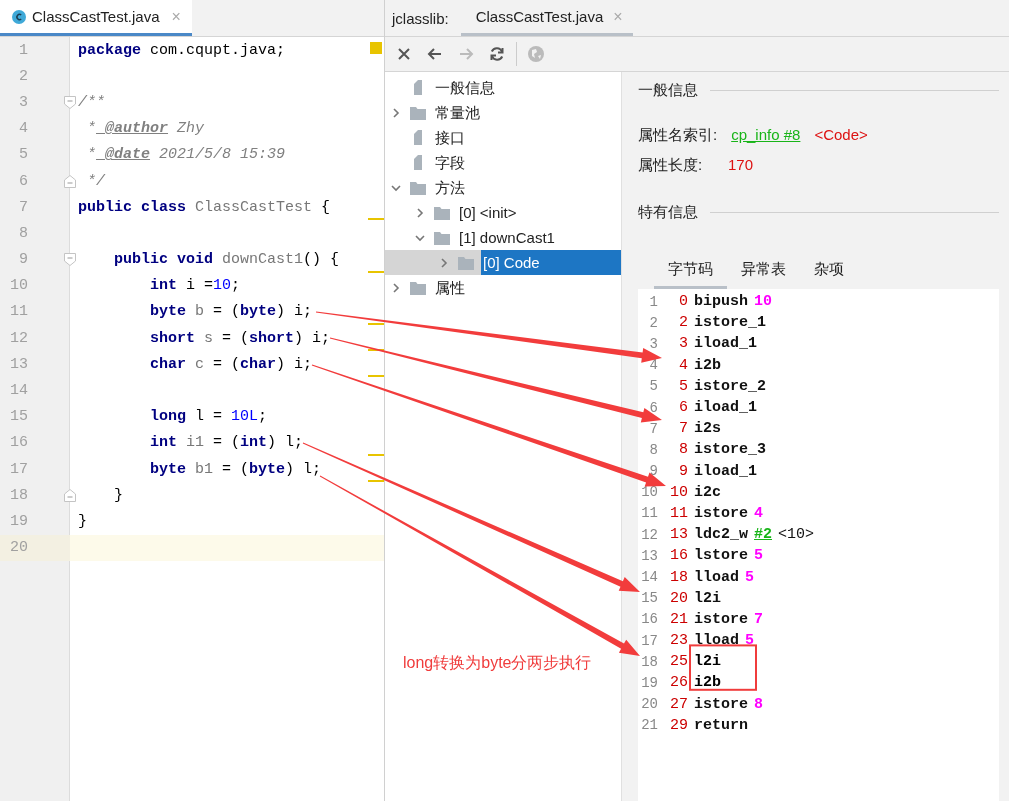 This screenshot has height=801, width=1009. Describe the element at coordinates (730, 386) in the screenshot. I see `instruction: istore_2` at that location.